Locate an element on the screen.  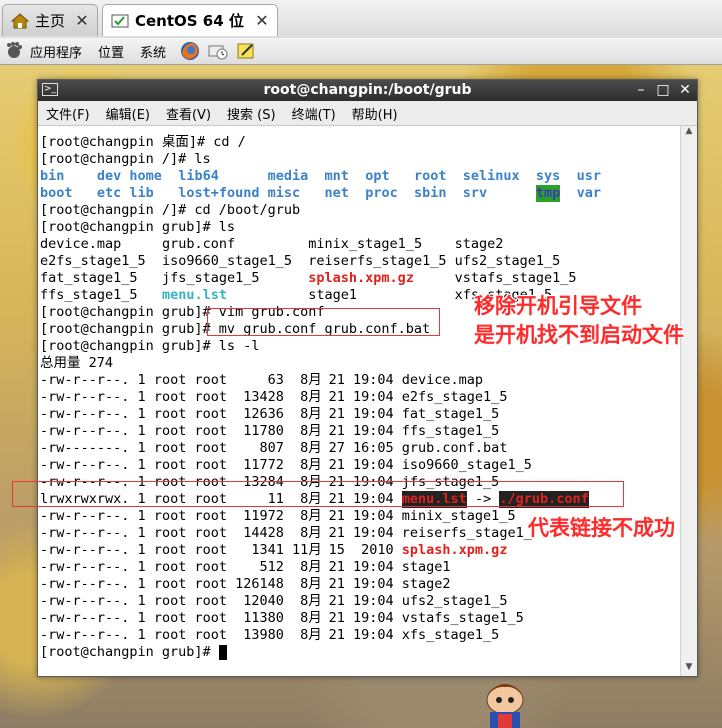
dir-entry: root is located at coordinates (430, 176).